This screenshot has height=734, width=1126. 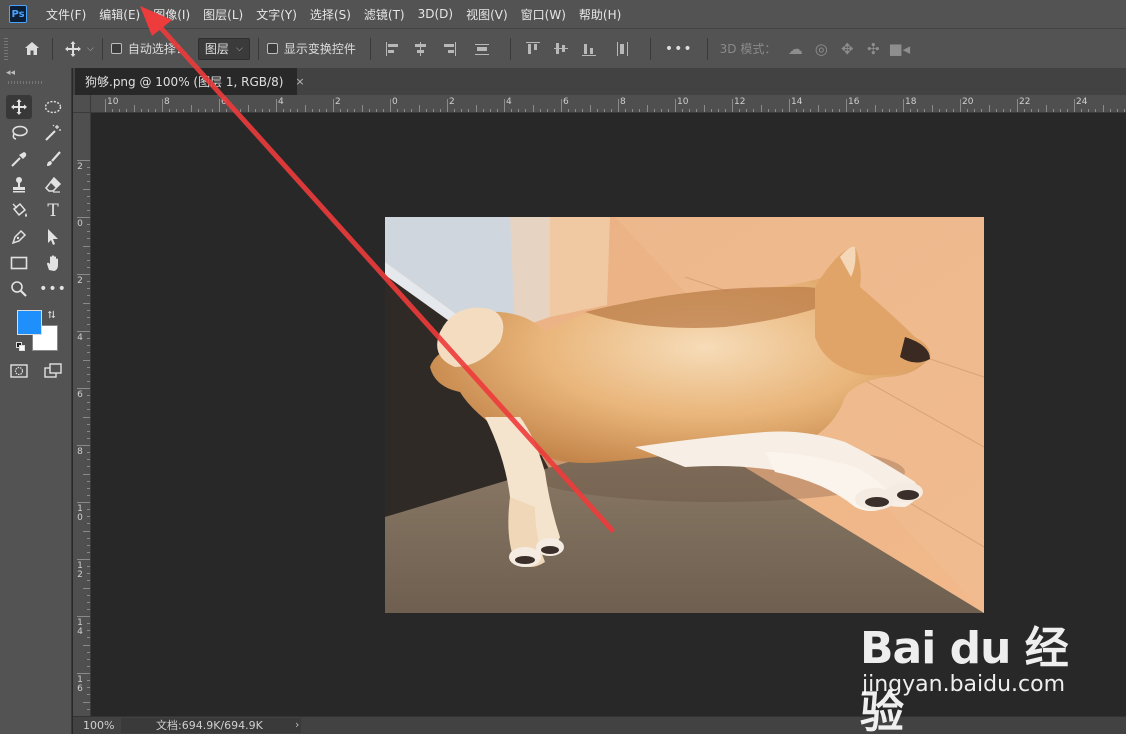 What do you see at coordinates (19, 133) in the screenshot?
I see `lasso-icon` at bounding box center [19, 133].